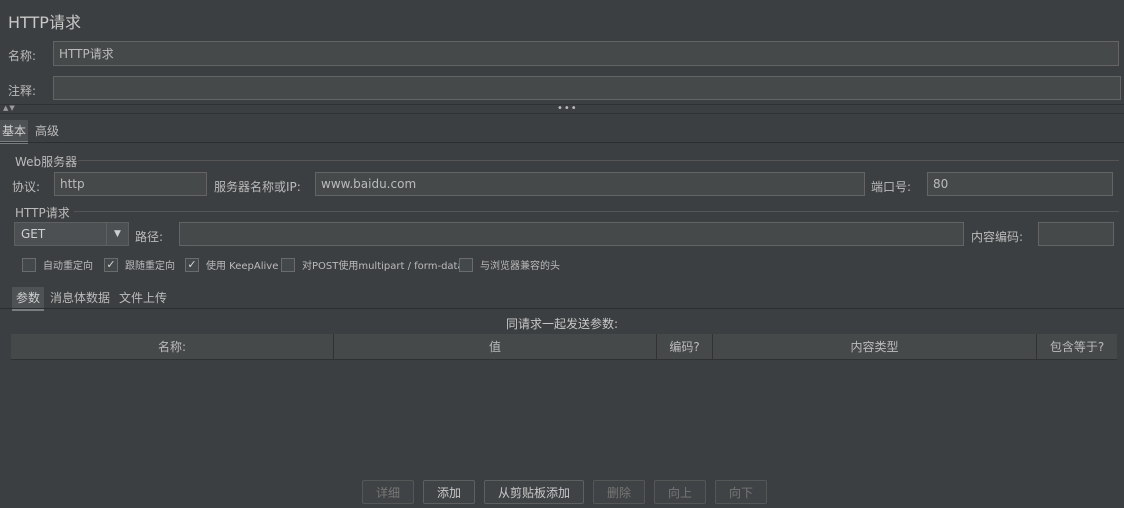 The width and height of the screenshot is (1124, 508). I want to click on detail-button: 详细, so click(388, 492).